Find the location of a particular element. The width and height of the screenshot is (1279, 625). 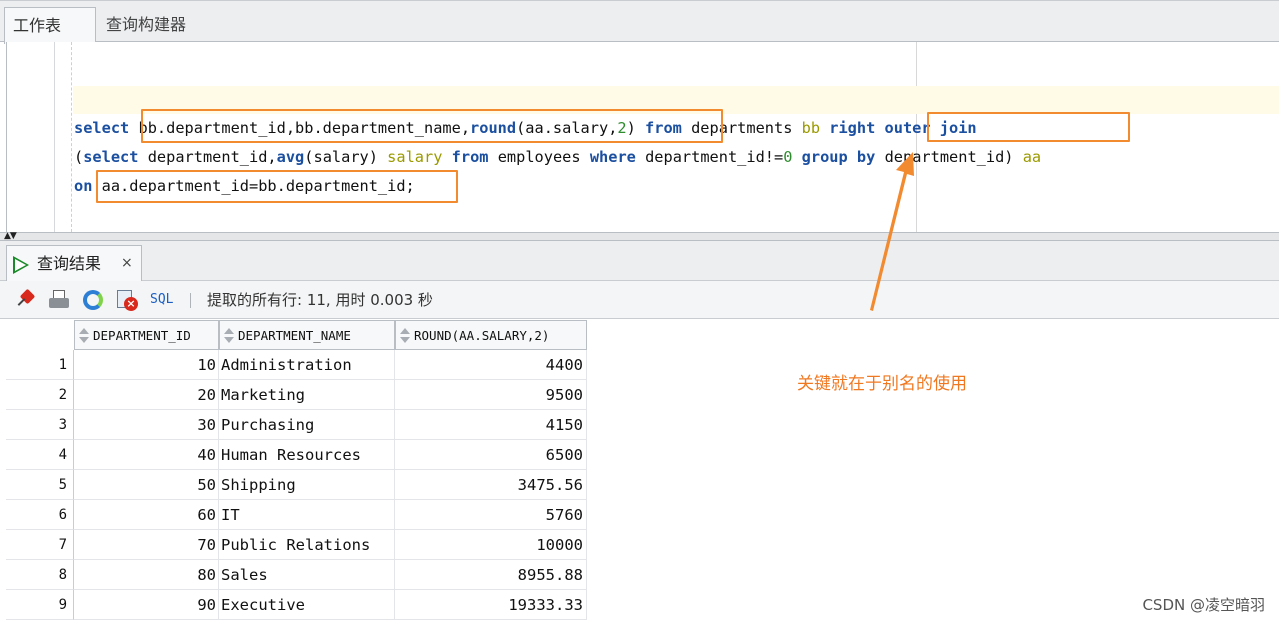

cell-department-name: Shipping is located at coordinates (307, 485).